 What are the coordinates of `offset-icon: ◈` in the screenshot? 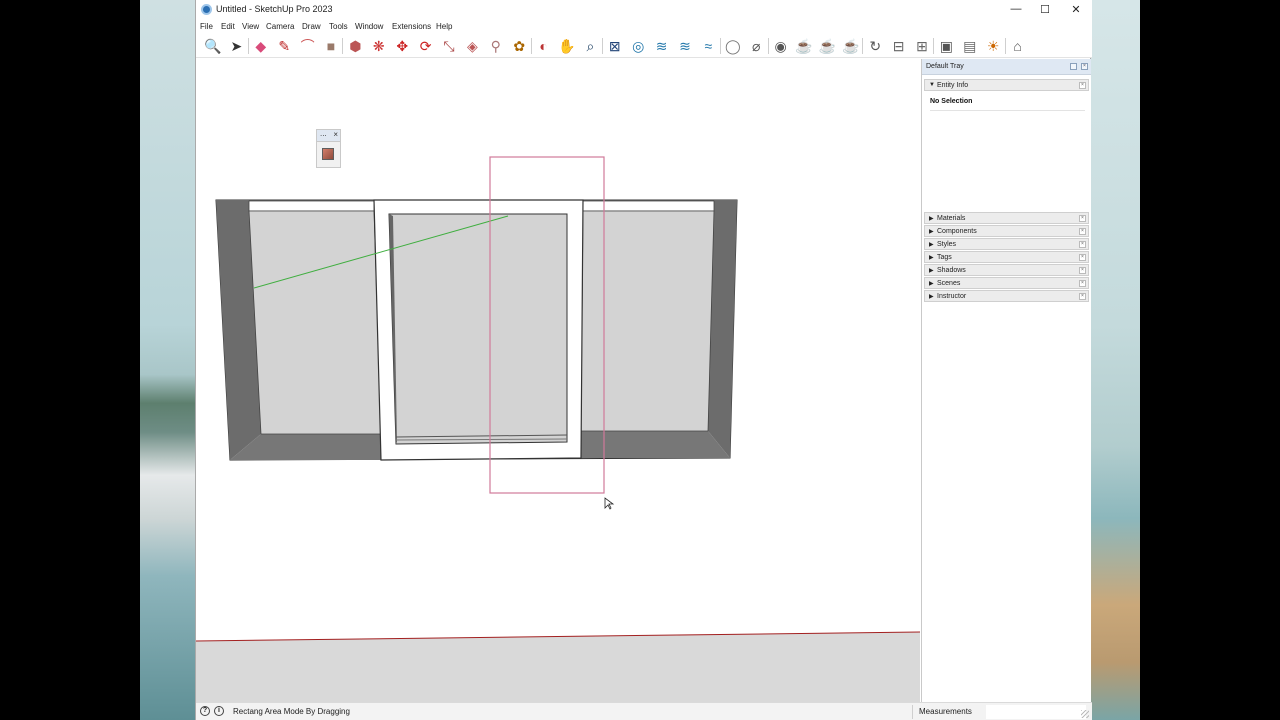 It's located at (472, 46).